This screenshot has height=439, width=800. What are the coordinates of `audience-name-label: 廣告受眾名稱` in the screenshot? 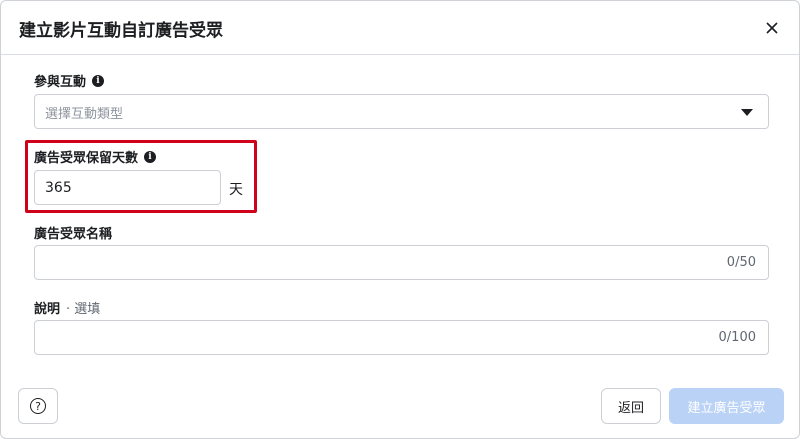 It's located at (73, 234).